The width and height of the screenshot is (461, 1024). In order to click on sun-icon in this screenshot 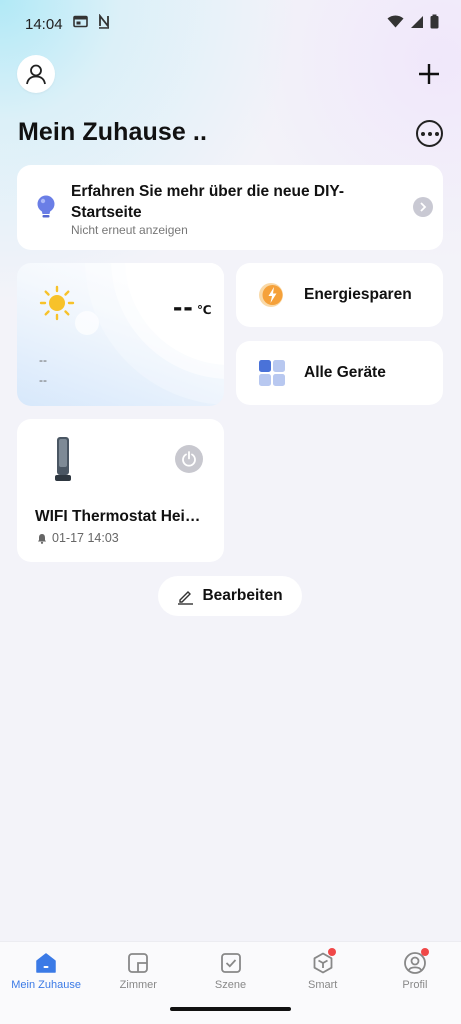, I will do `click(57, 305)`.